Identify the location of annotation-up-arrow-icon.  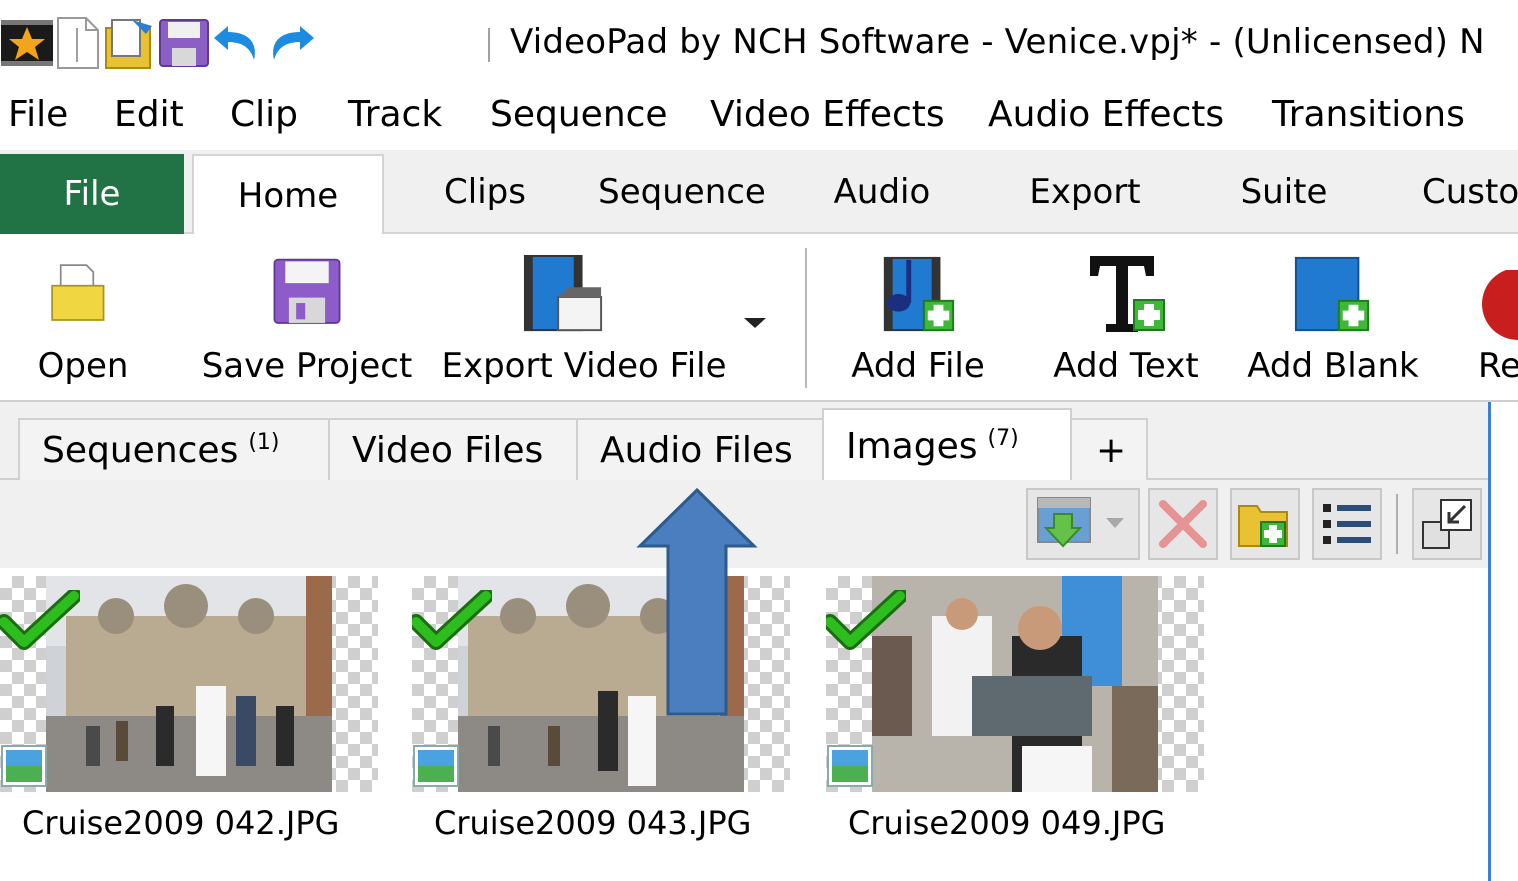
(697, 602).